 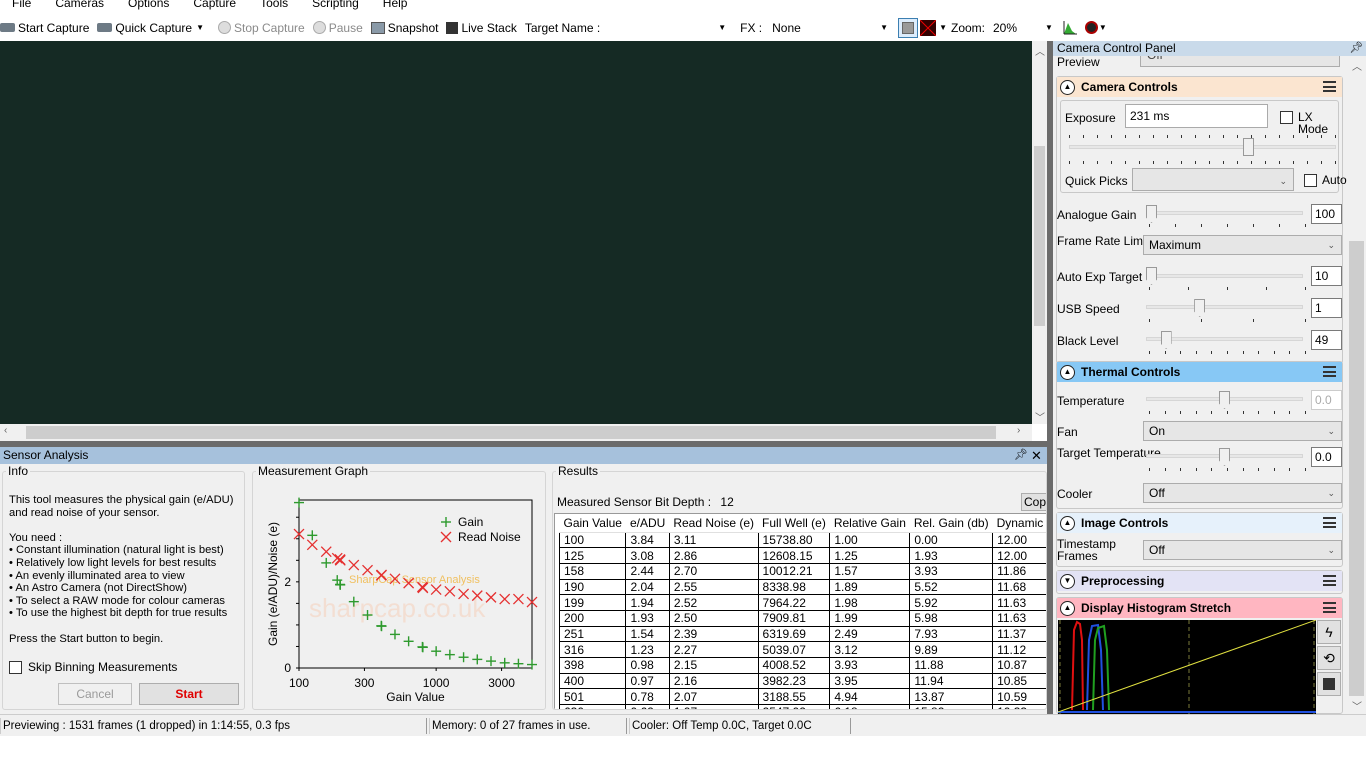 I want to click on camera-panel-scrollbar: ︿ ﹀, so click(x=1356, y=385).